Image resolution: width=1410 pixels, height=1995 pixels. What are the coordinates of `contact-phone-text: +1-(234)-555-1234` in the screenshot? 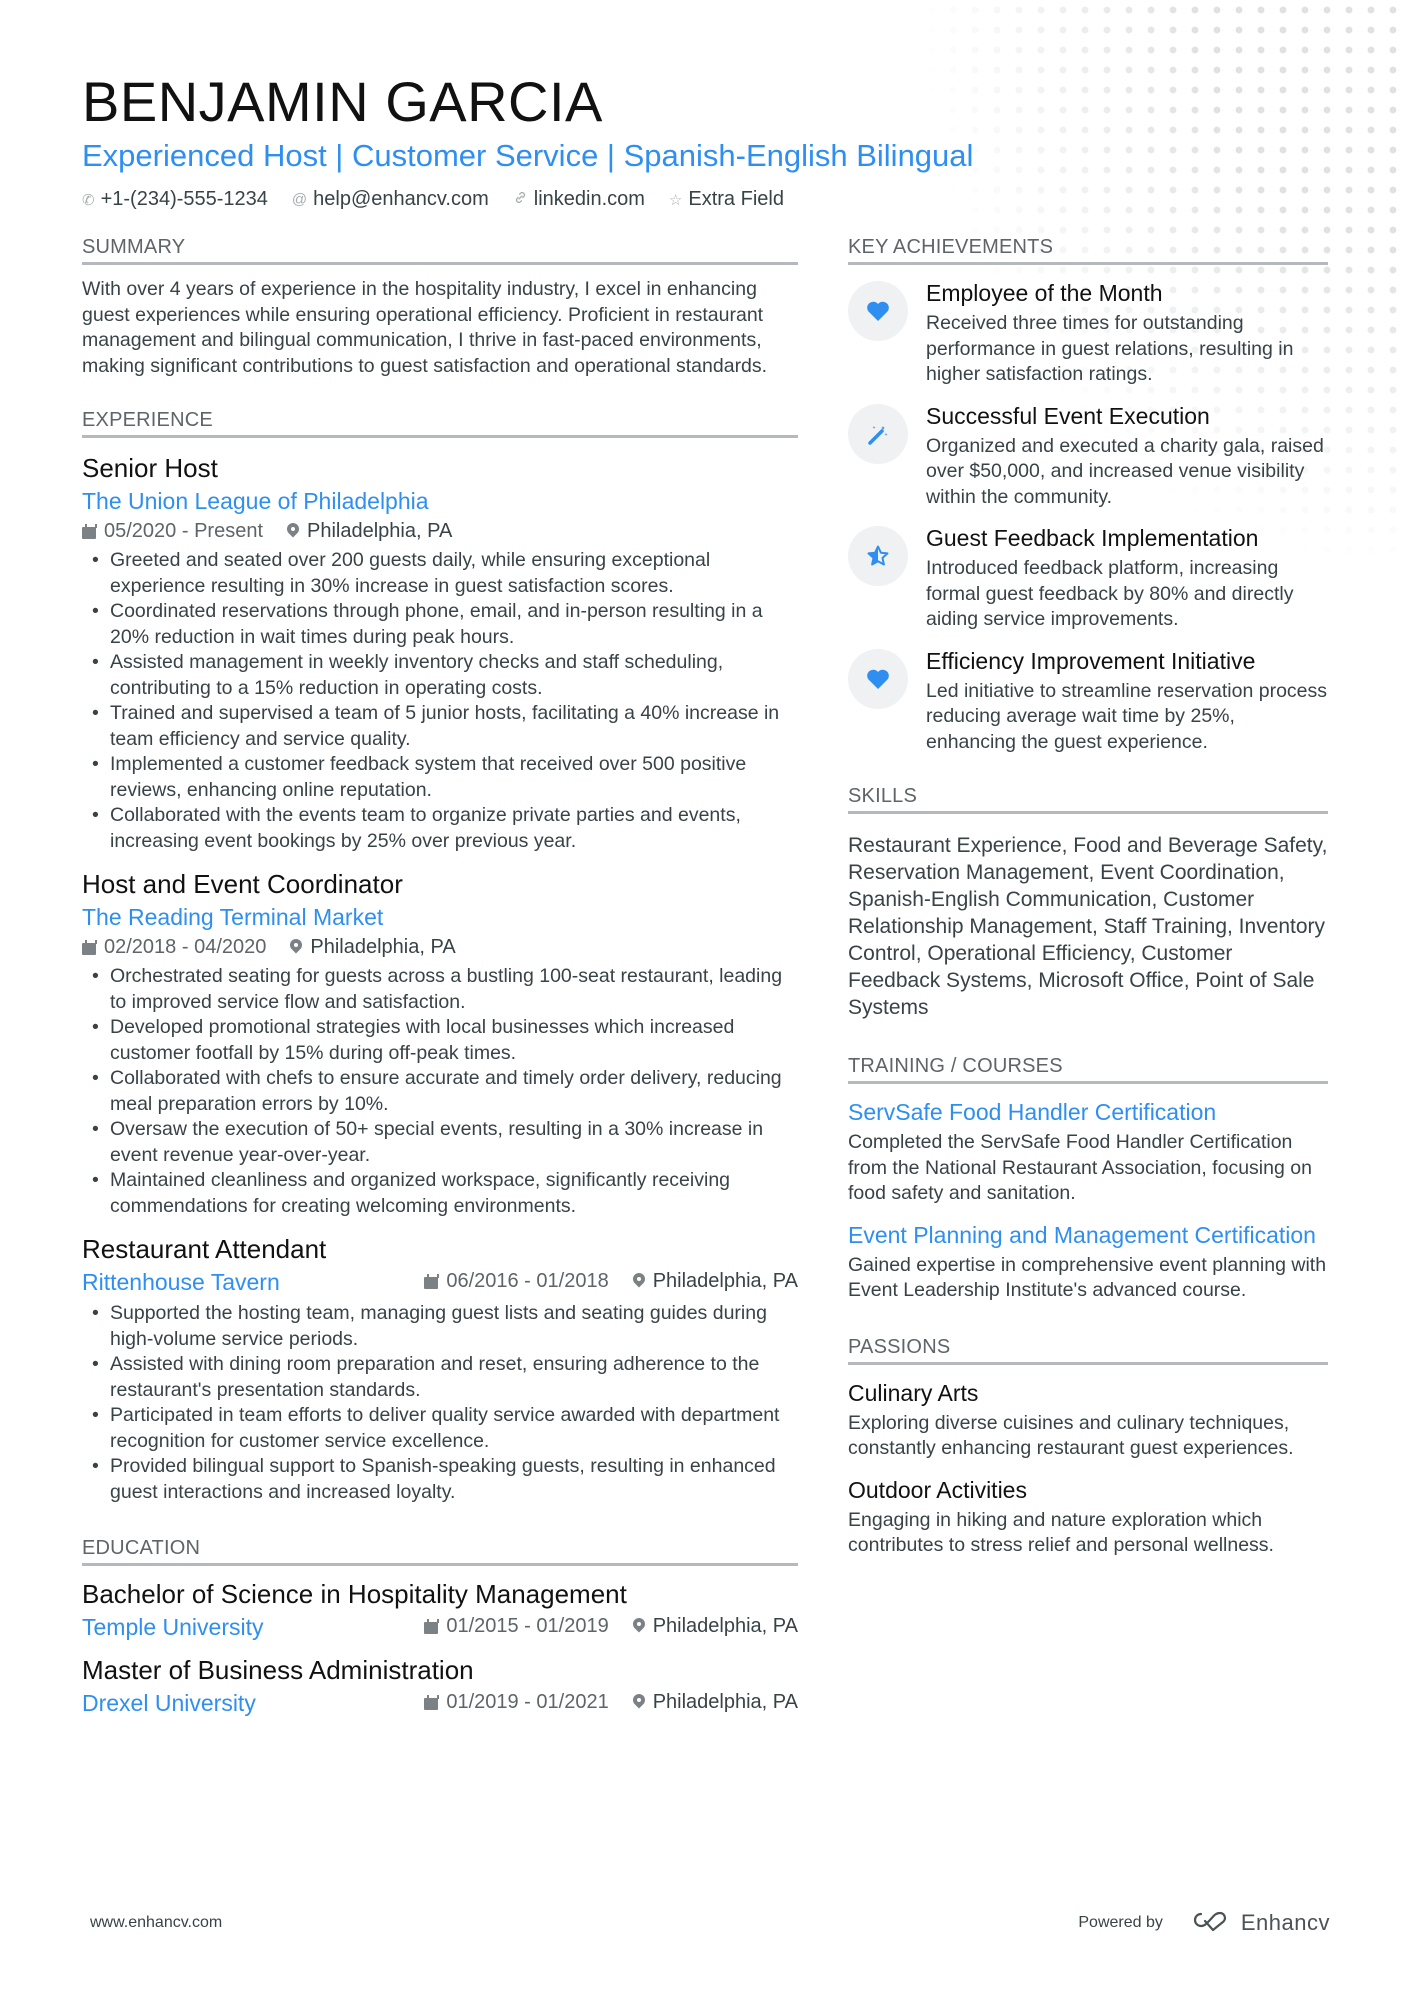 It's located at (184, 199).